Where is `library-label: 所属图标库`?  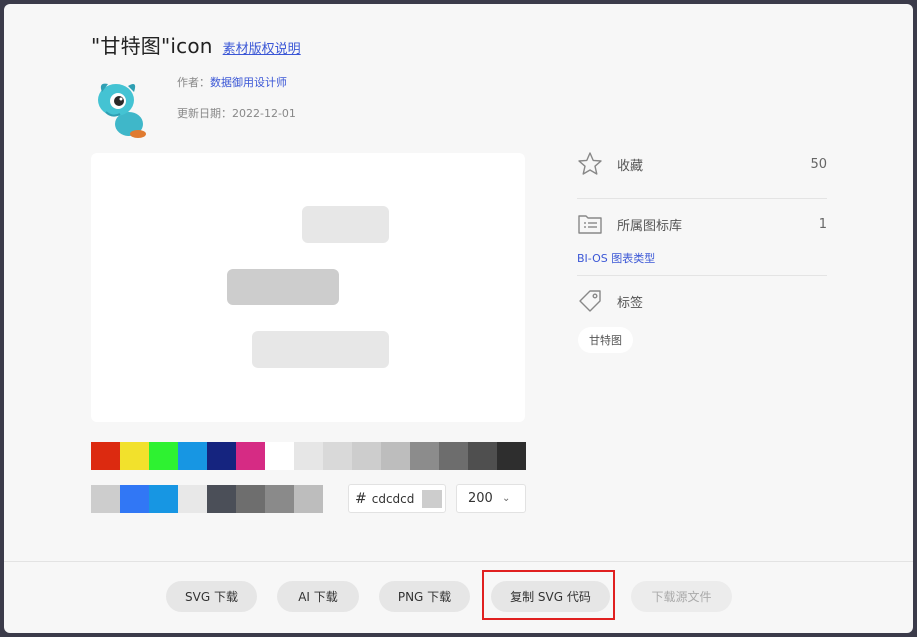 library-label: 所属图标库 is located at coordinates (650, 226).